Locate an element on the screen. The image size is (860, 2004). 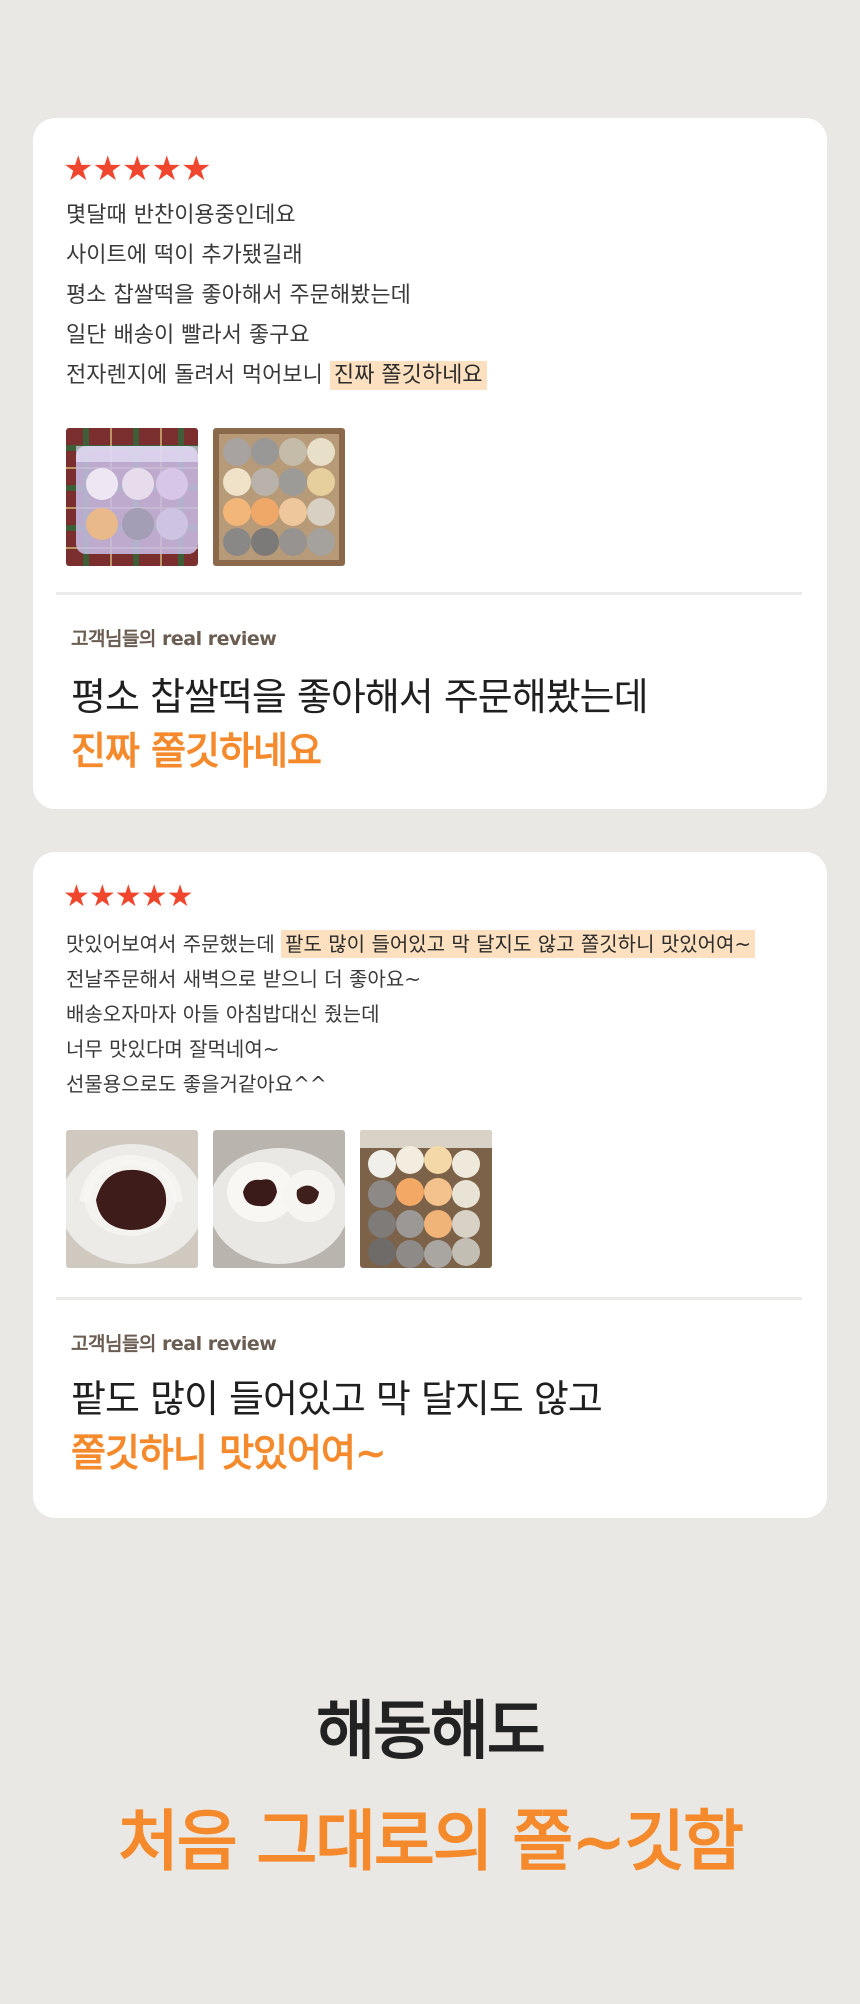
review-quote-highlight: 쫄깃하니 맛있어여~ is located at coordinates (229, 1453).